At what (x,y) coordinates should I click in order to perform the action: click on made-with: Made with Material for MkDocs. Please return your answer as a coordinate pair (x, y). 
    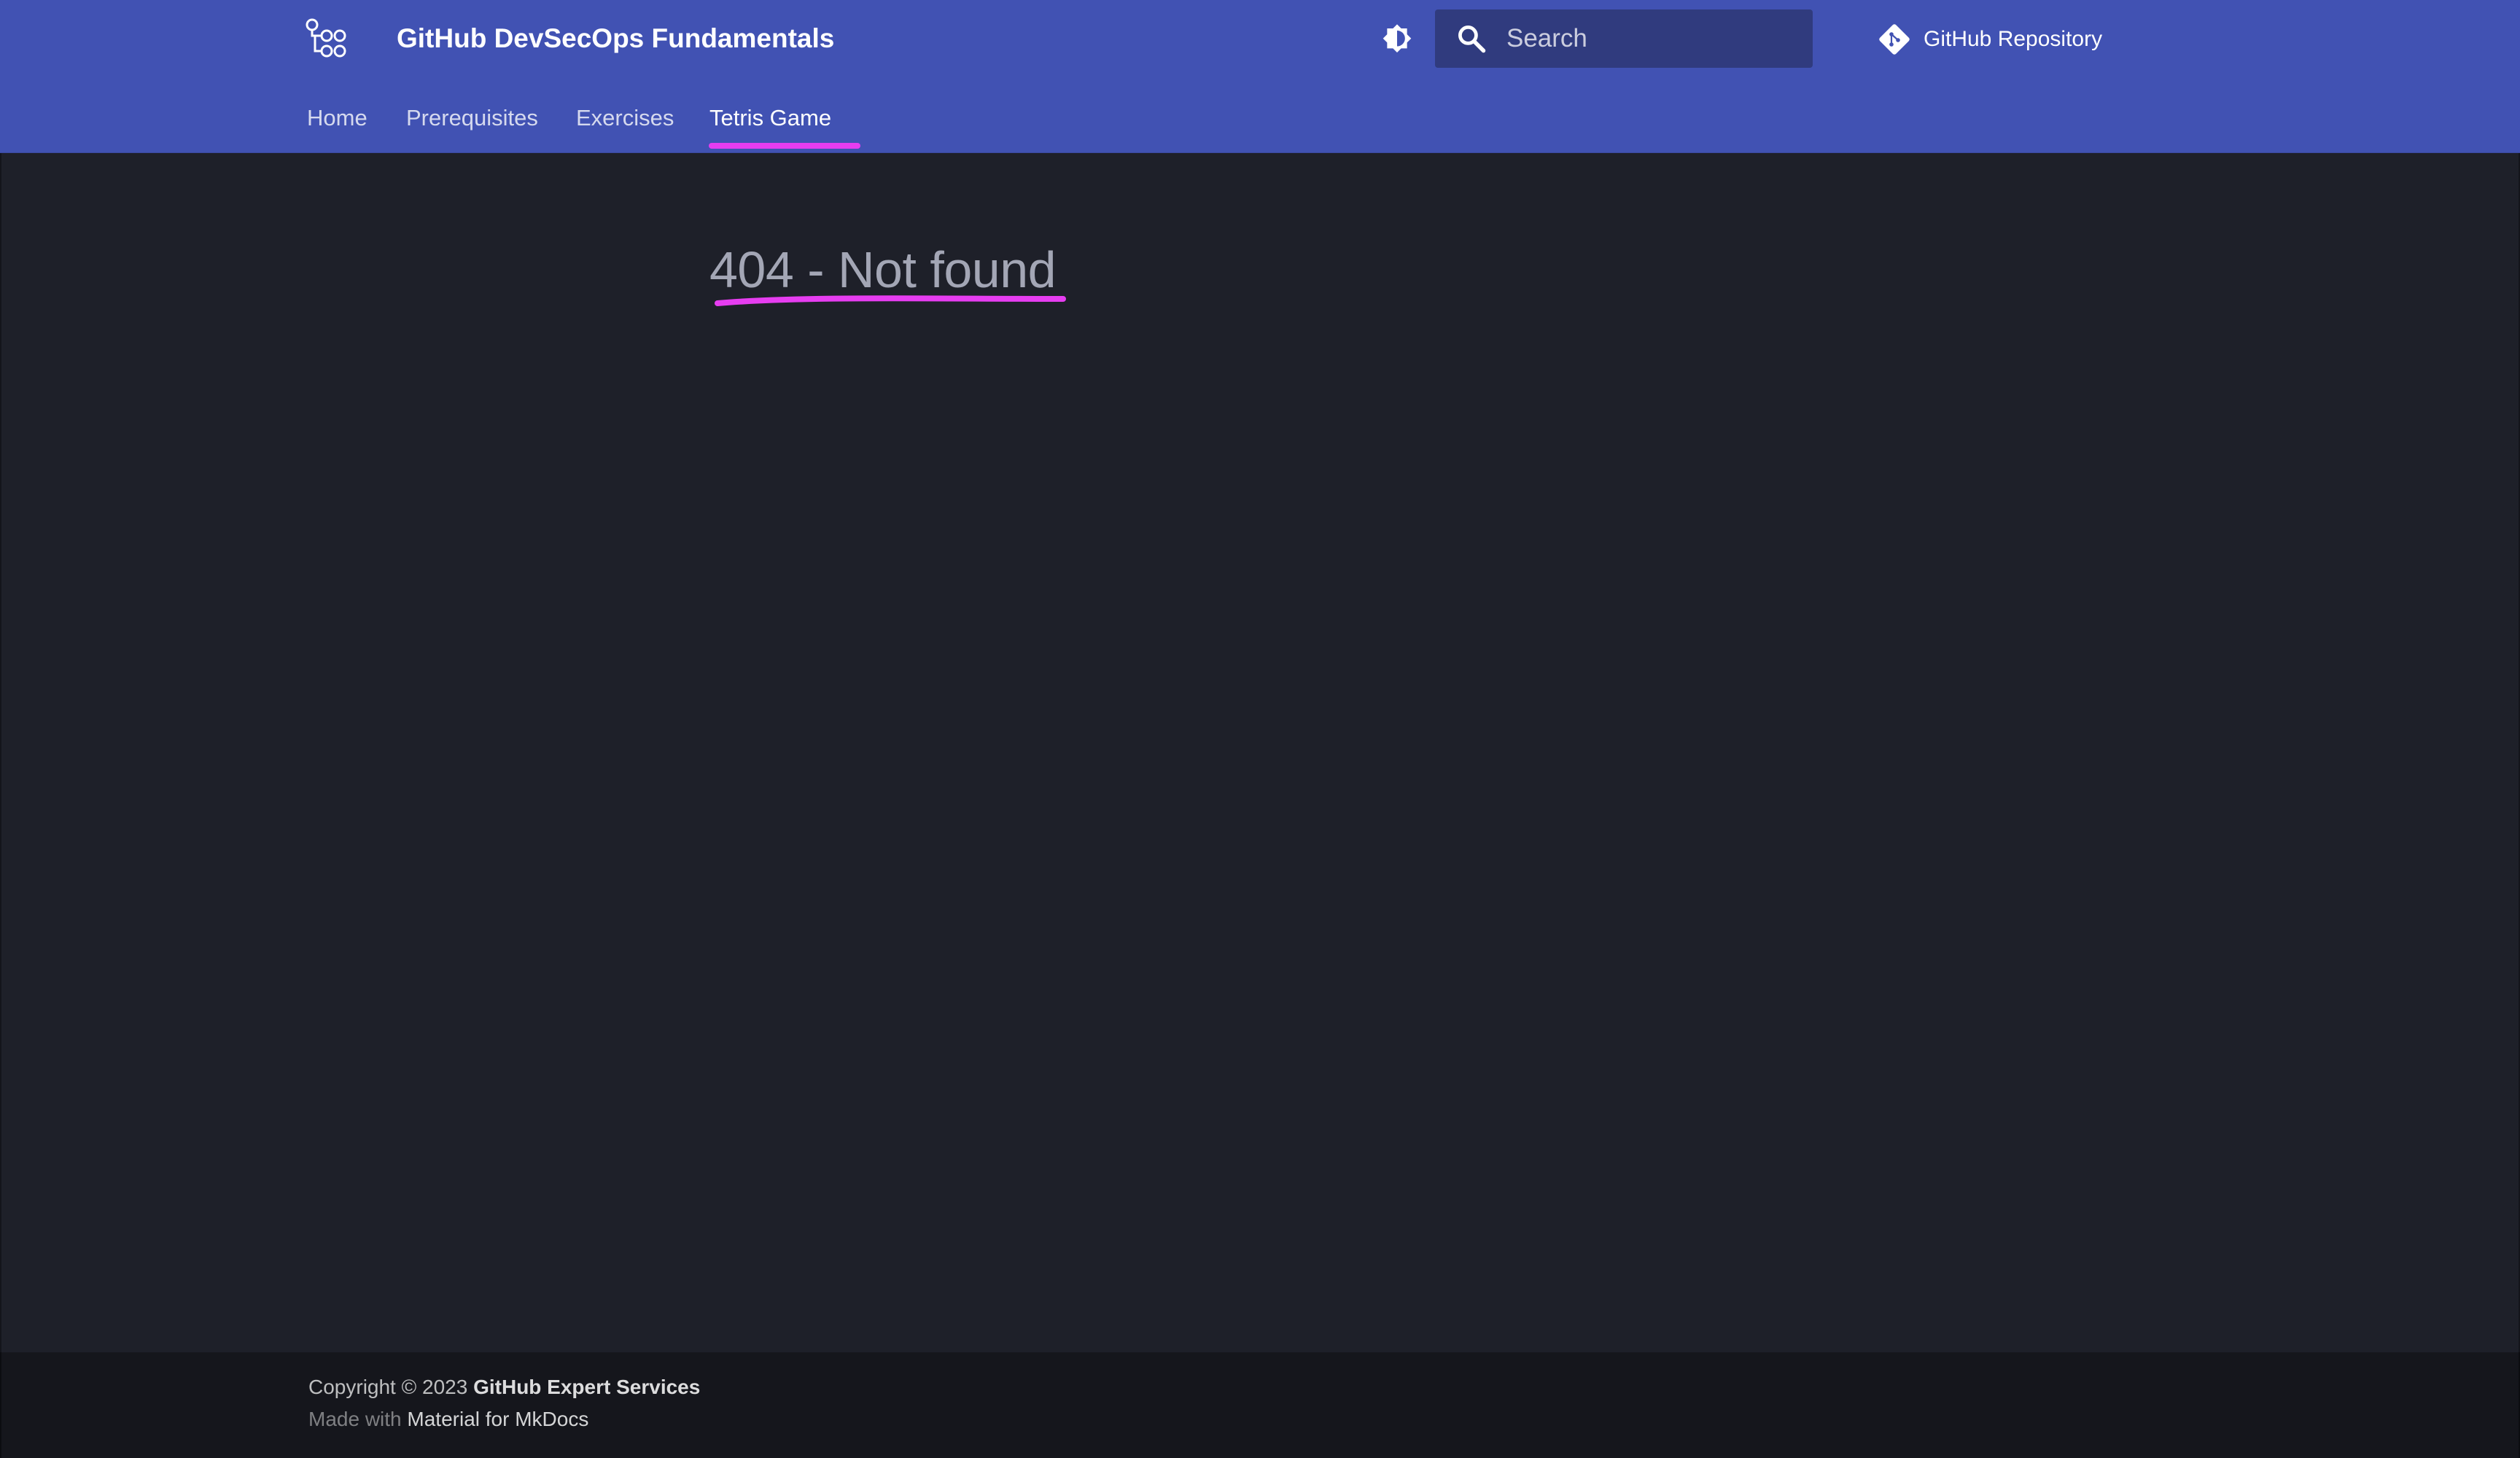
    Looking at the image, I should click on (448, 1419).